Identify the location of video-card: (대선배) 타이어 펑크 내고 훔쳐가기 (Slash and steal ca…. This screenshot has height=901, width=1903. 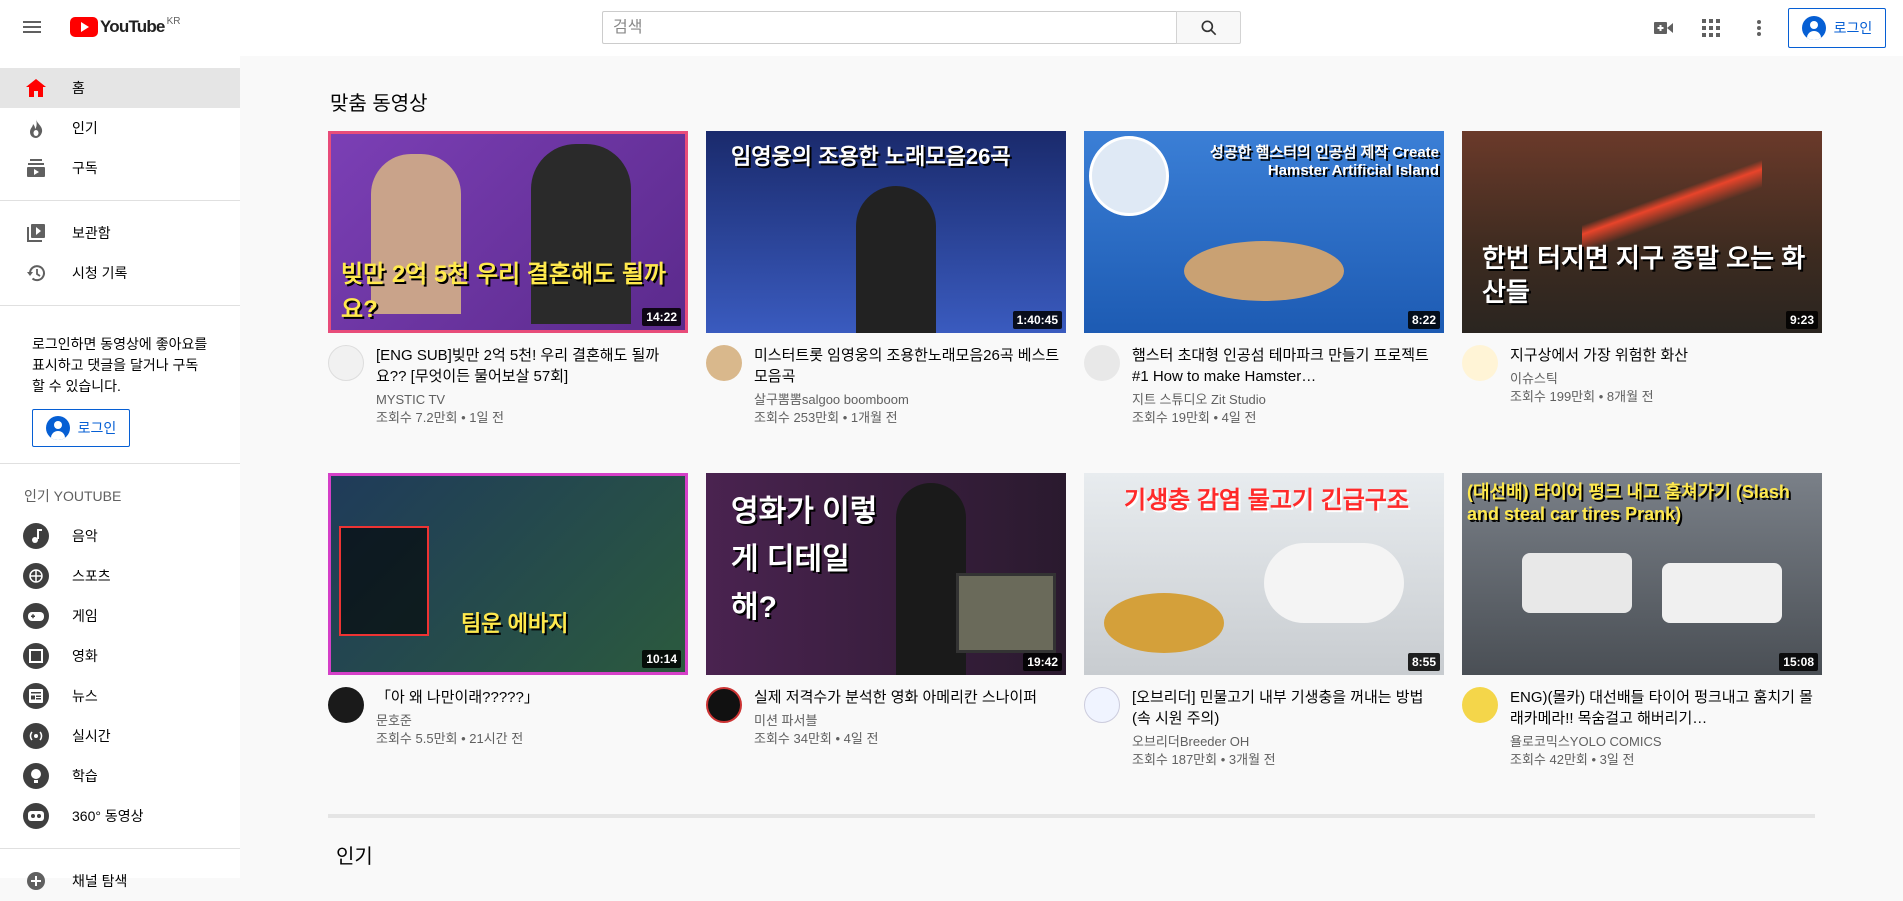
(1642, 628).